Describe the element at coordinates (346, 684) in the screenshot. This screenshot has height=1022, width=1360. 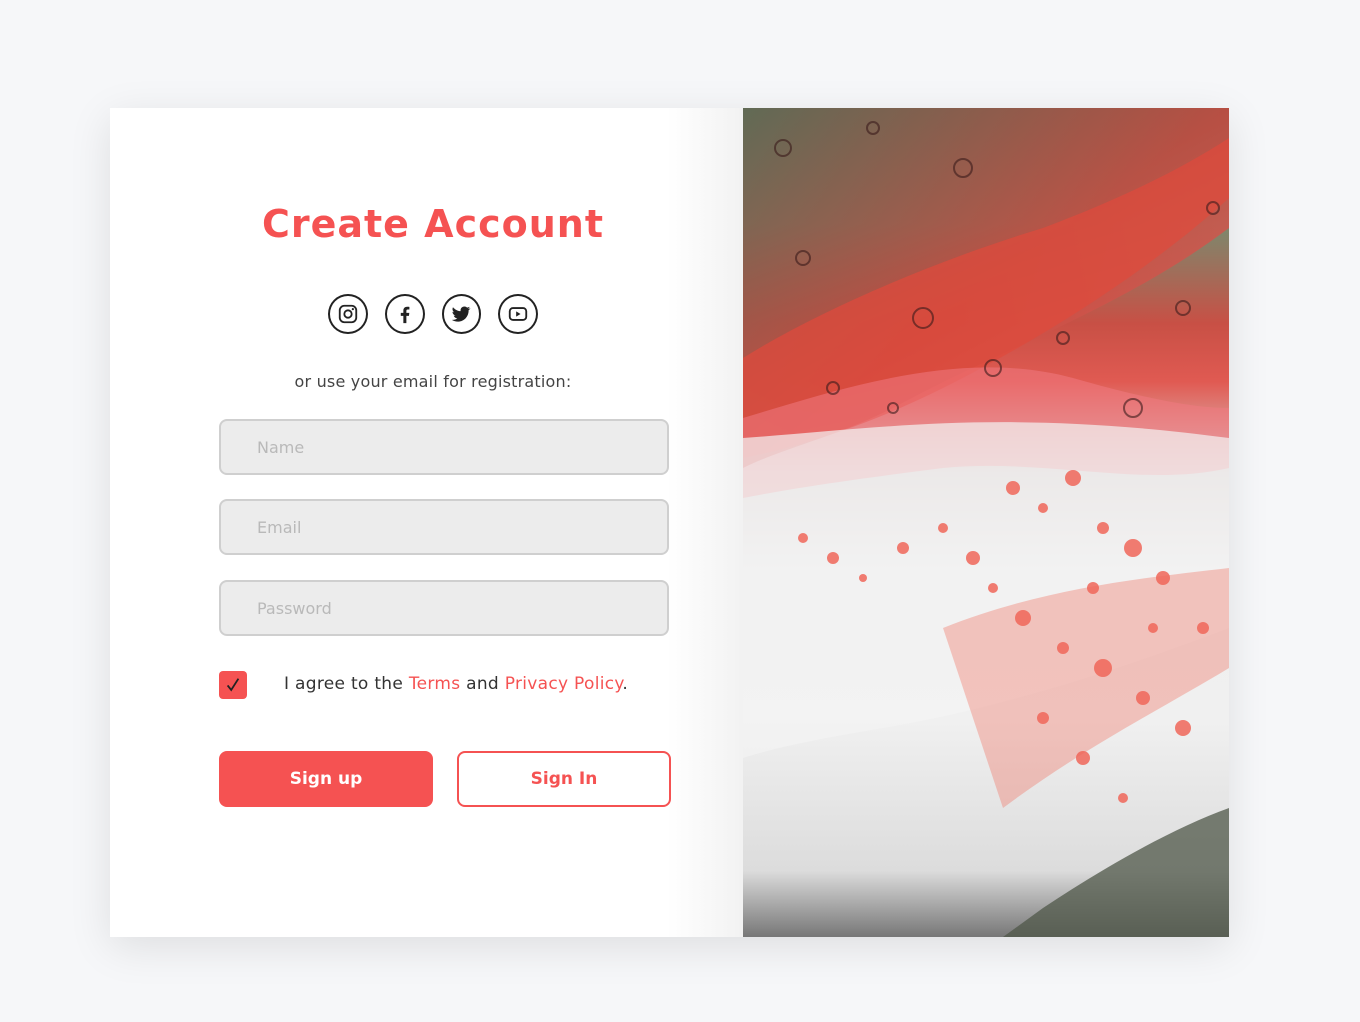
I see `agree-prefix: I agree to the` at that location.